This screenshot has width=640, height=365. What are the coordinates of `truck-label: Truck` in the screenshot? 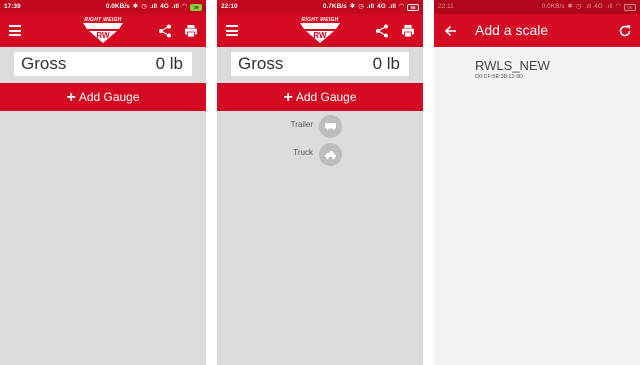 It's located at (303, 152).